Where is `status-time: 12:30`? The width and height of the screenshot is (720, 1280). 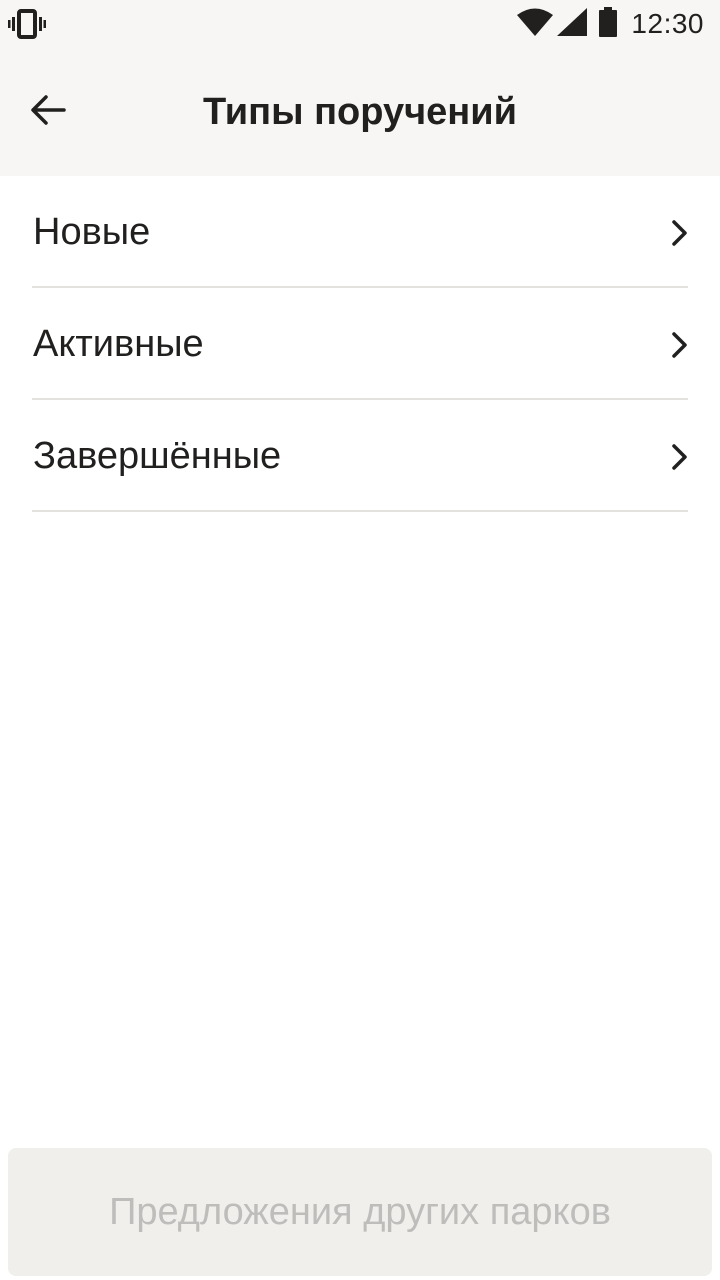 status-time: 12:30 is located at coordinates (667, 23).